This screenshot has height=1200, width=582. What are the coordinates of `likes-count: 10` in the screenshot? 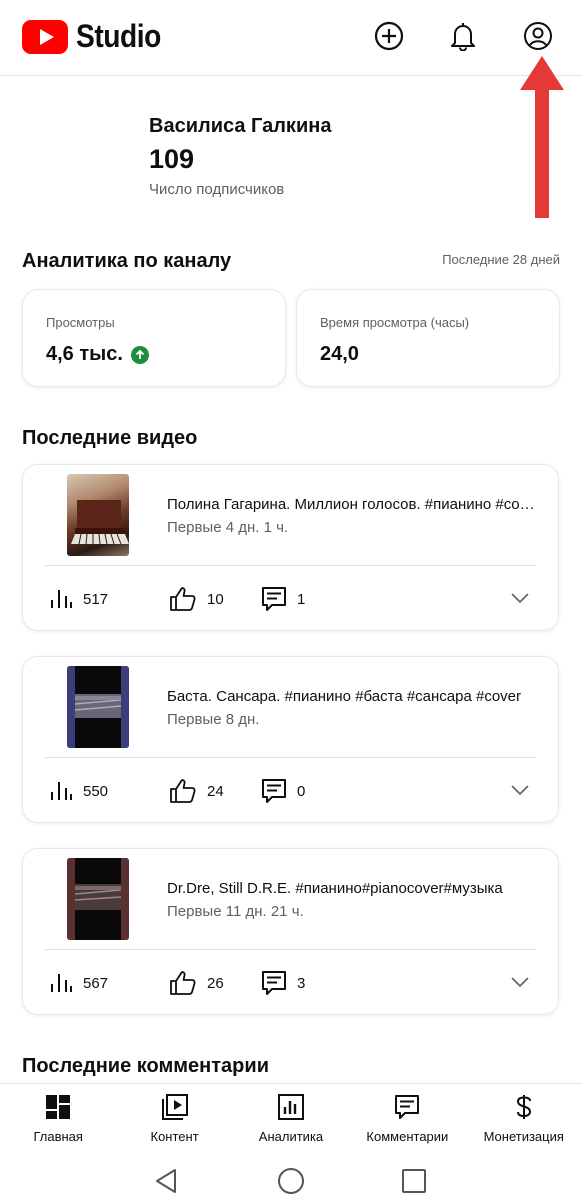 It's located at (215, 599).